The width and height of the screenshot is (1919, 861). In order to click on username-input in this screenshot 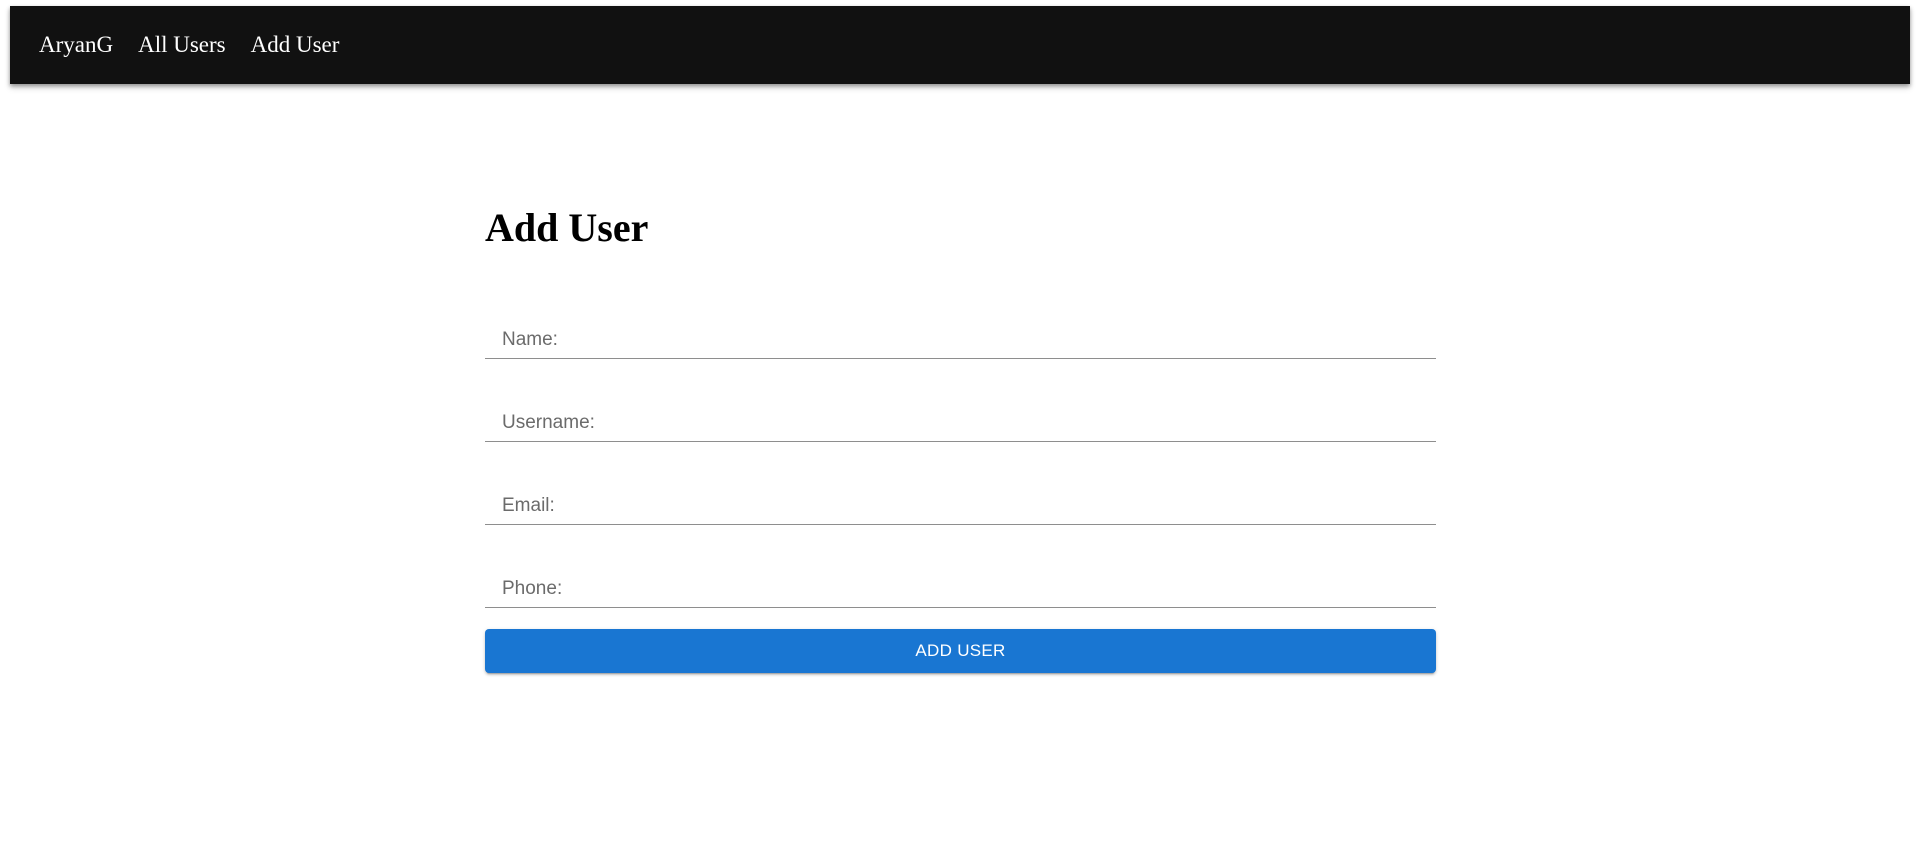, I will do `click(960, 411)`.